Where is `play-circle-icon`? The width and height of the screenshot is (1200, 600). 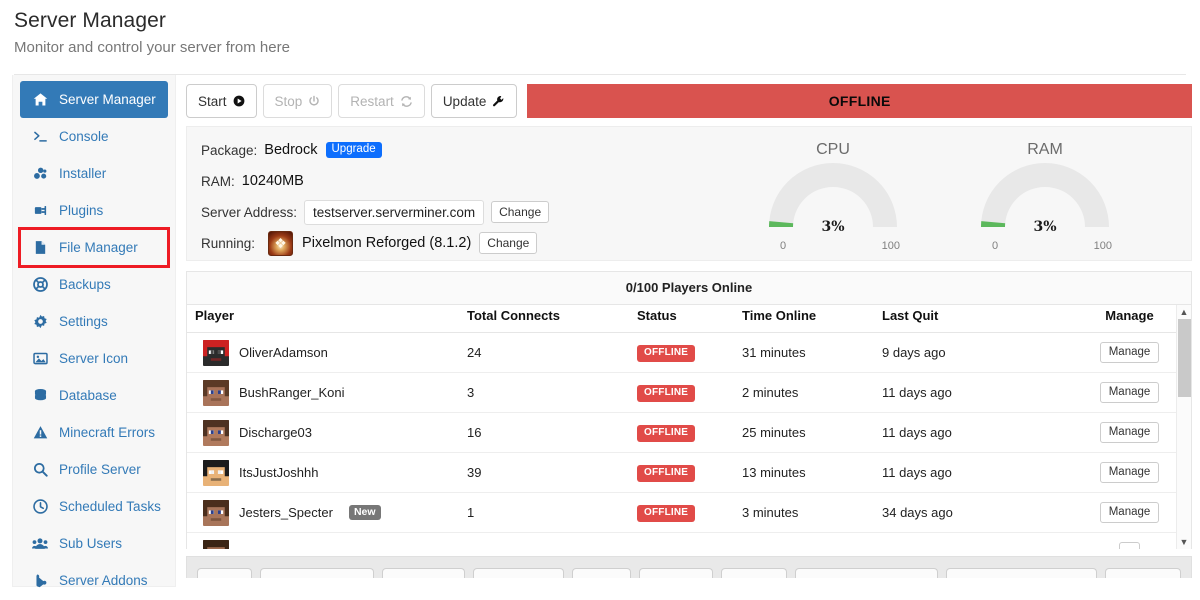 play-circle-icon is located at coordinates (239, 101).